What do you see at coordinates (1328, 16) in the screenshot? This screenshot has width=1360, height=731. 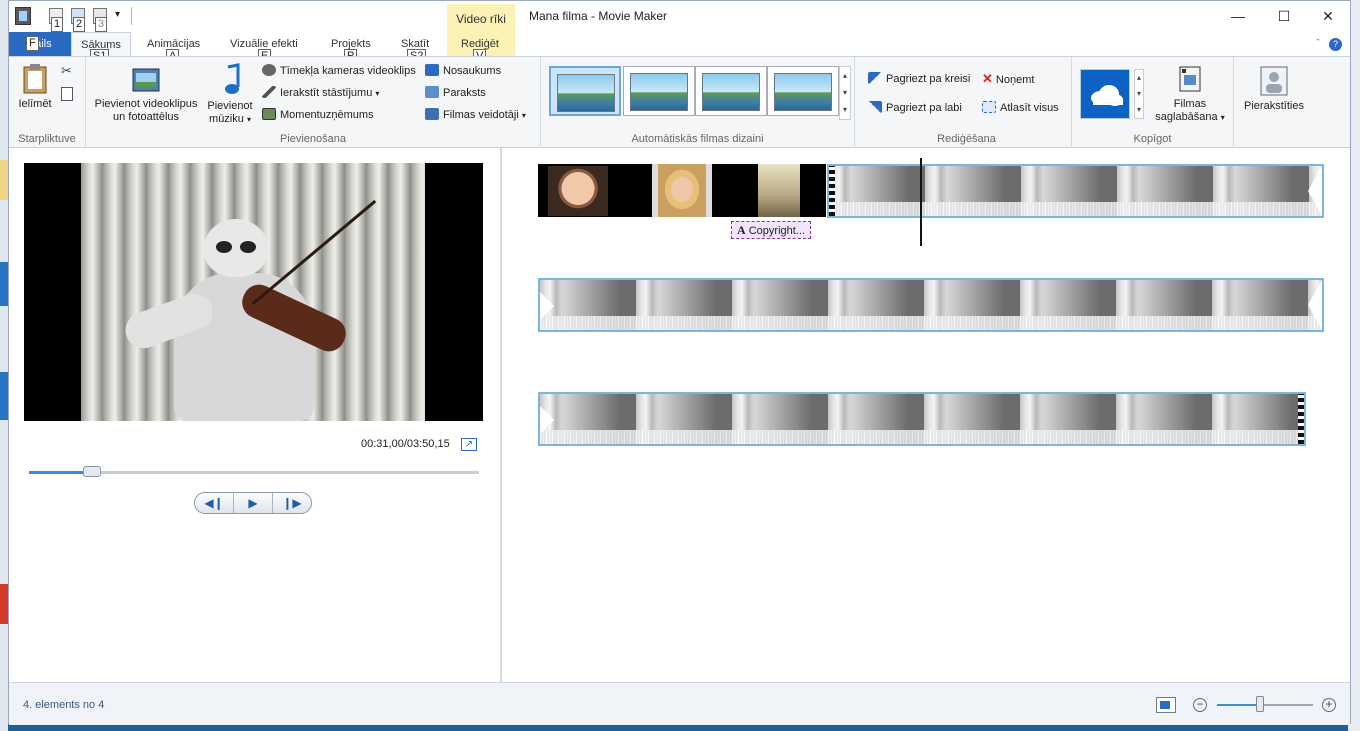 I see `close-button: ✕` at bounding box center [1328, 16].